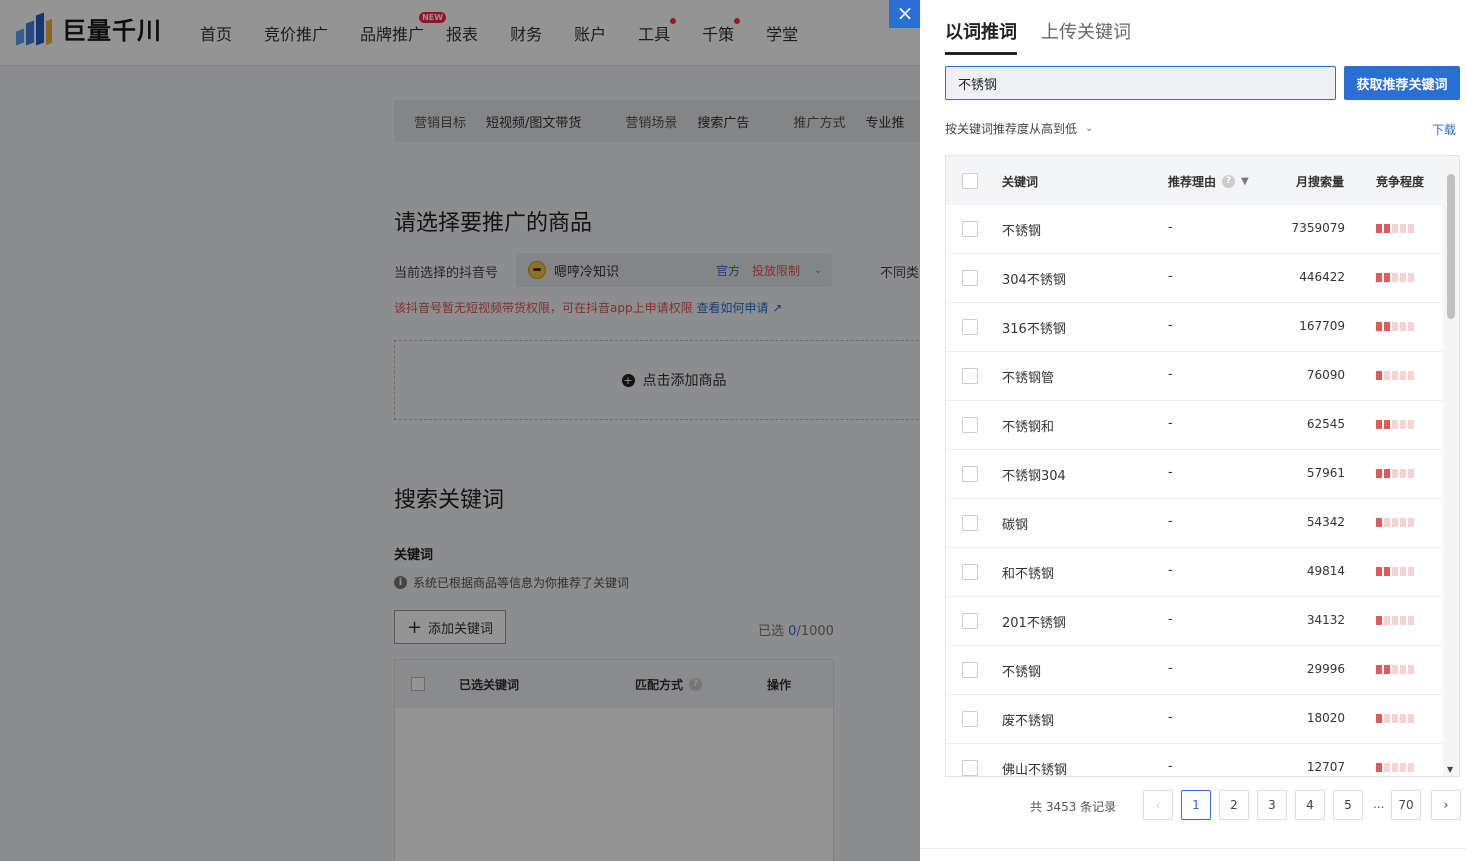  Describe the element at coordinates (1140, 83) in the screenshot. I see `seed-keyword-input` at that location.